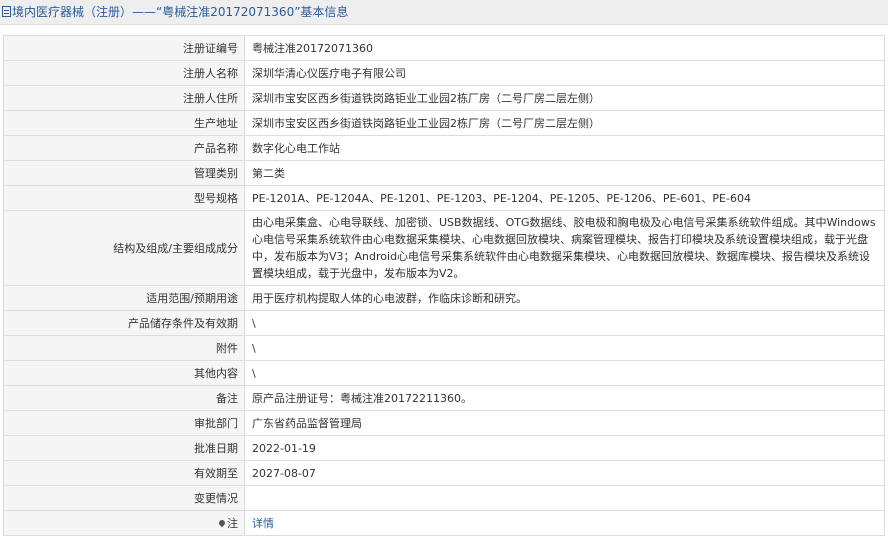 This screenshot has width=888, height=559. I want to click on row-value-storage: \, so click(564, 323).